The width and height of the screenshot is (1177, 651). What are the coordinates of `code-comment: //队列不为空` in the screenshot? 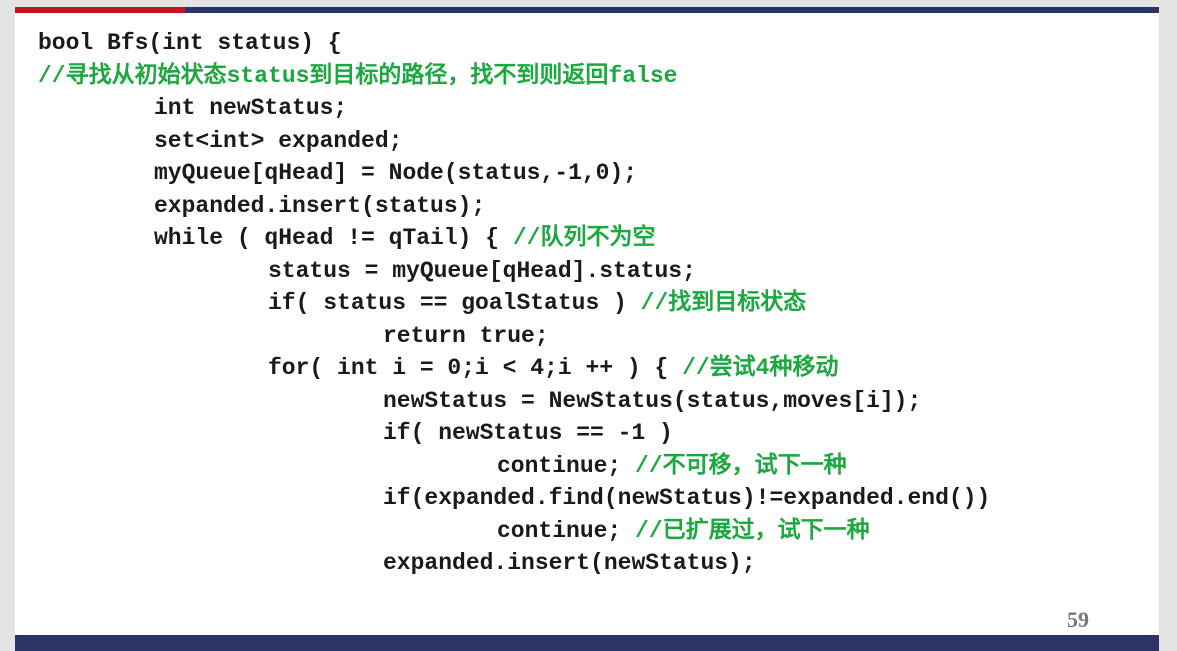 It's located at (584, 238).